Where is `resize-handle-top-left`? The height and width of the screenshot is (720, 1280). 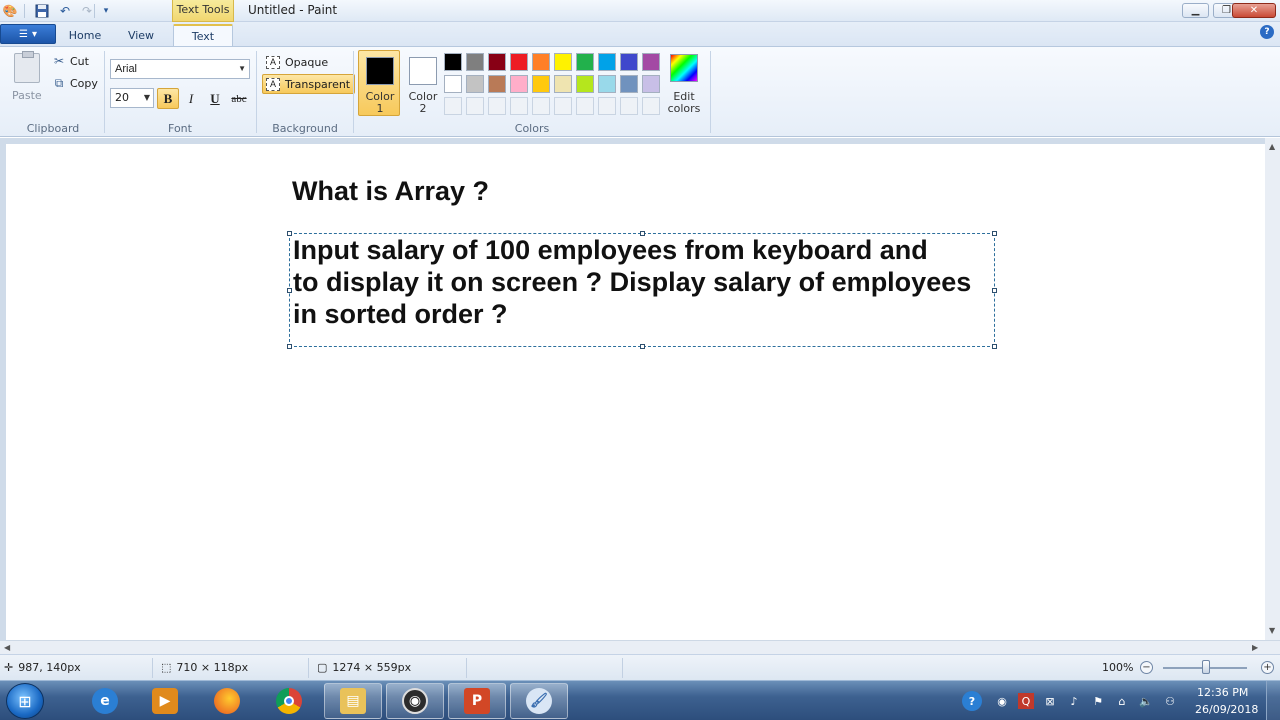 resize-handle-top-left is located at coordinates (289, 233).